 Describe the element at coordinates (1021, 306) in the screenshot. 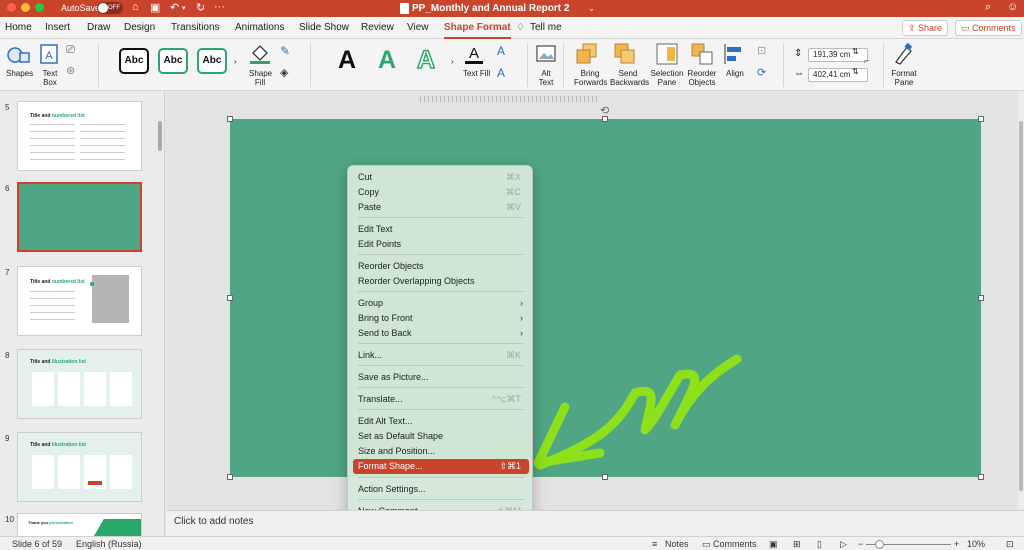

I see `scrollbar-thumb` at that location.